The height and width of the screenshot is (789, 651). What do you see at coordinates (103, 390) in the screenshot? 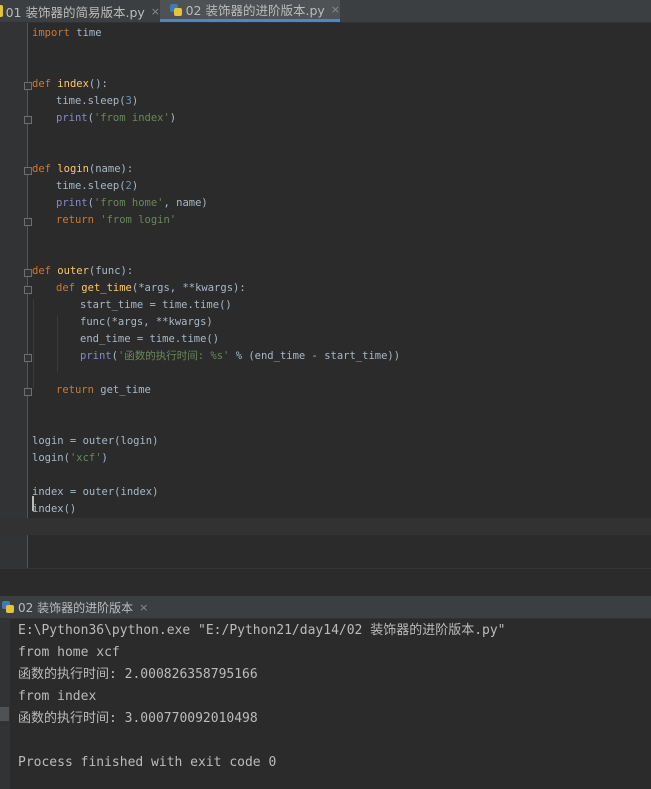
I see `code-line: return get_time` at bounding box center [103, 390].